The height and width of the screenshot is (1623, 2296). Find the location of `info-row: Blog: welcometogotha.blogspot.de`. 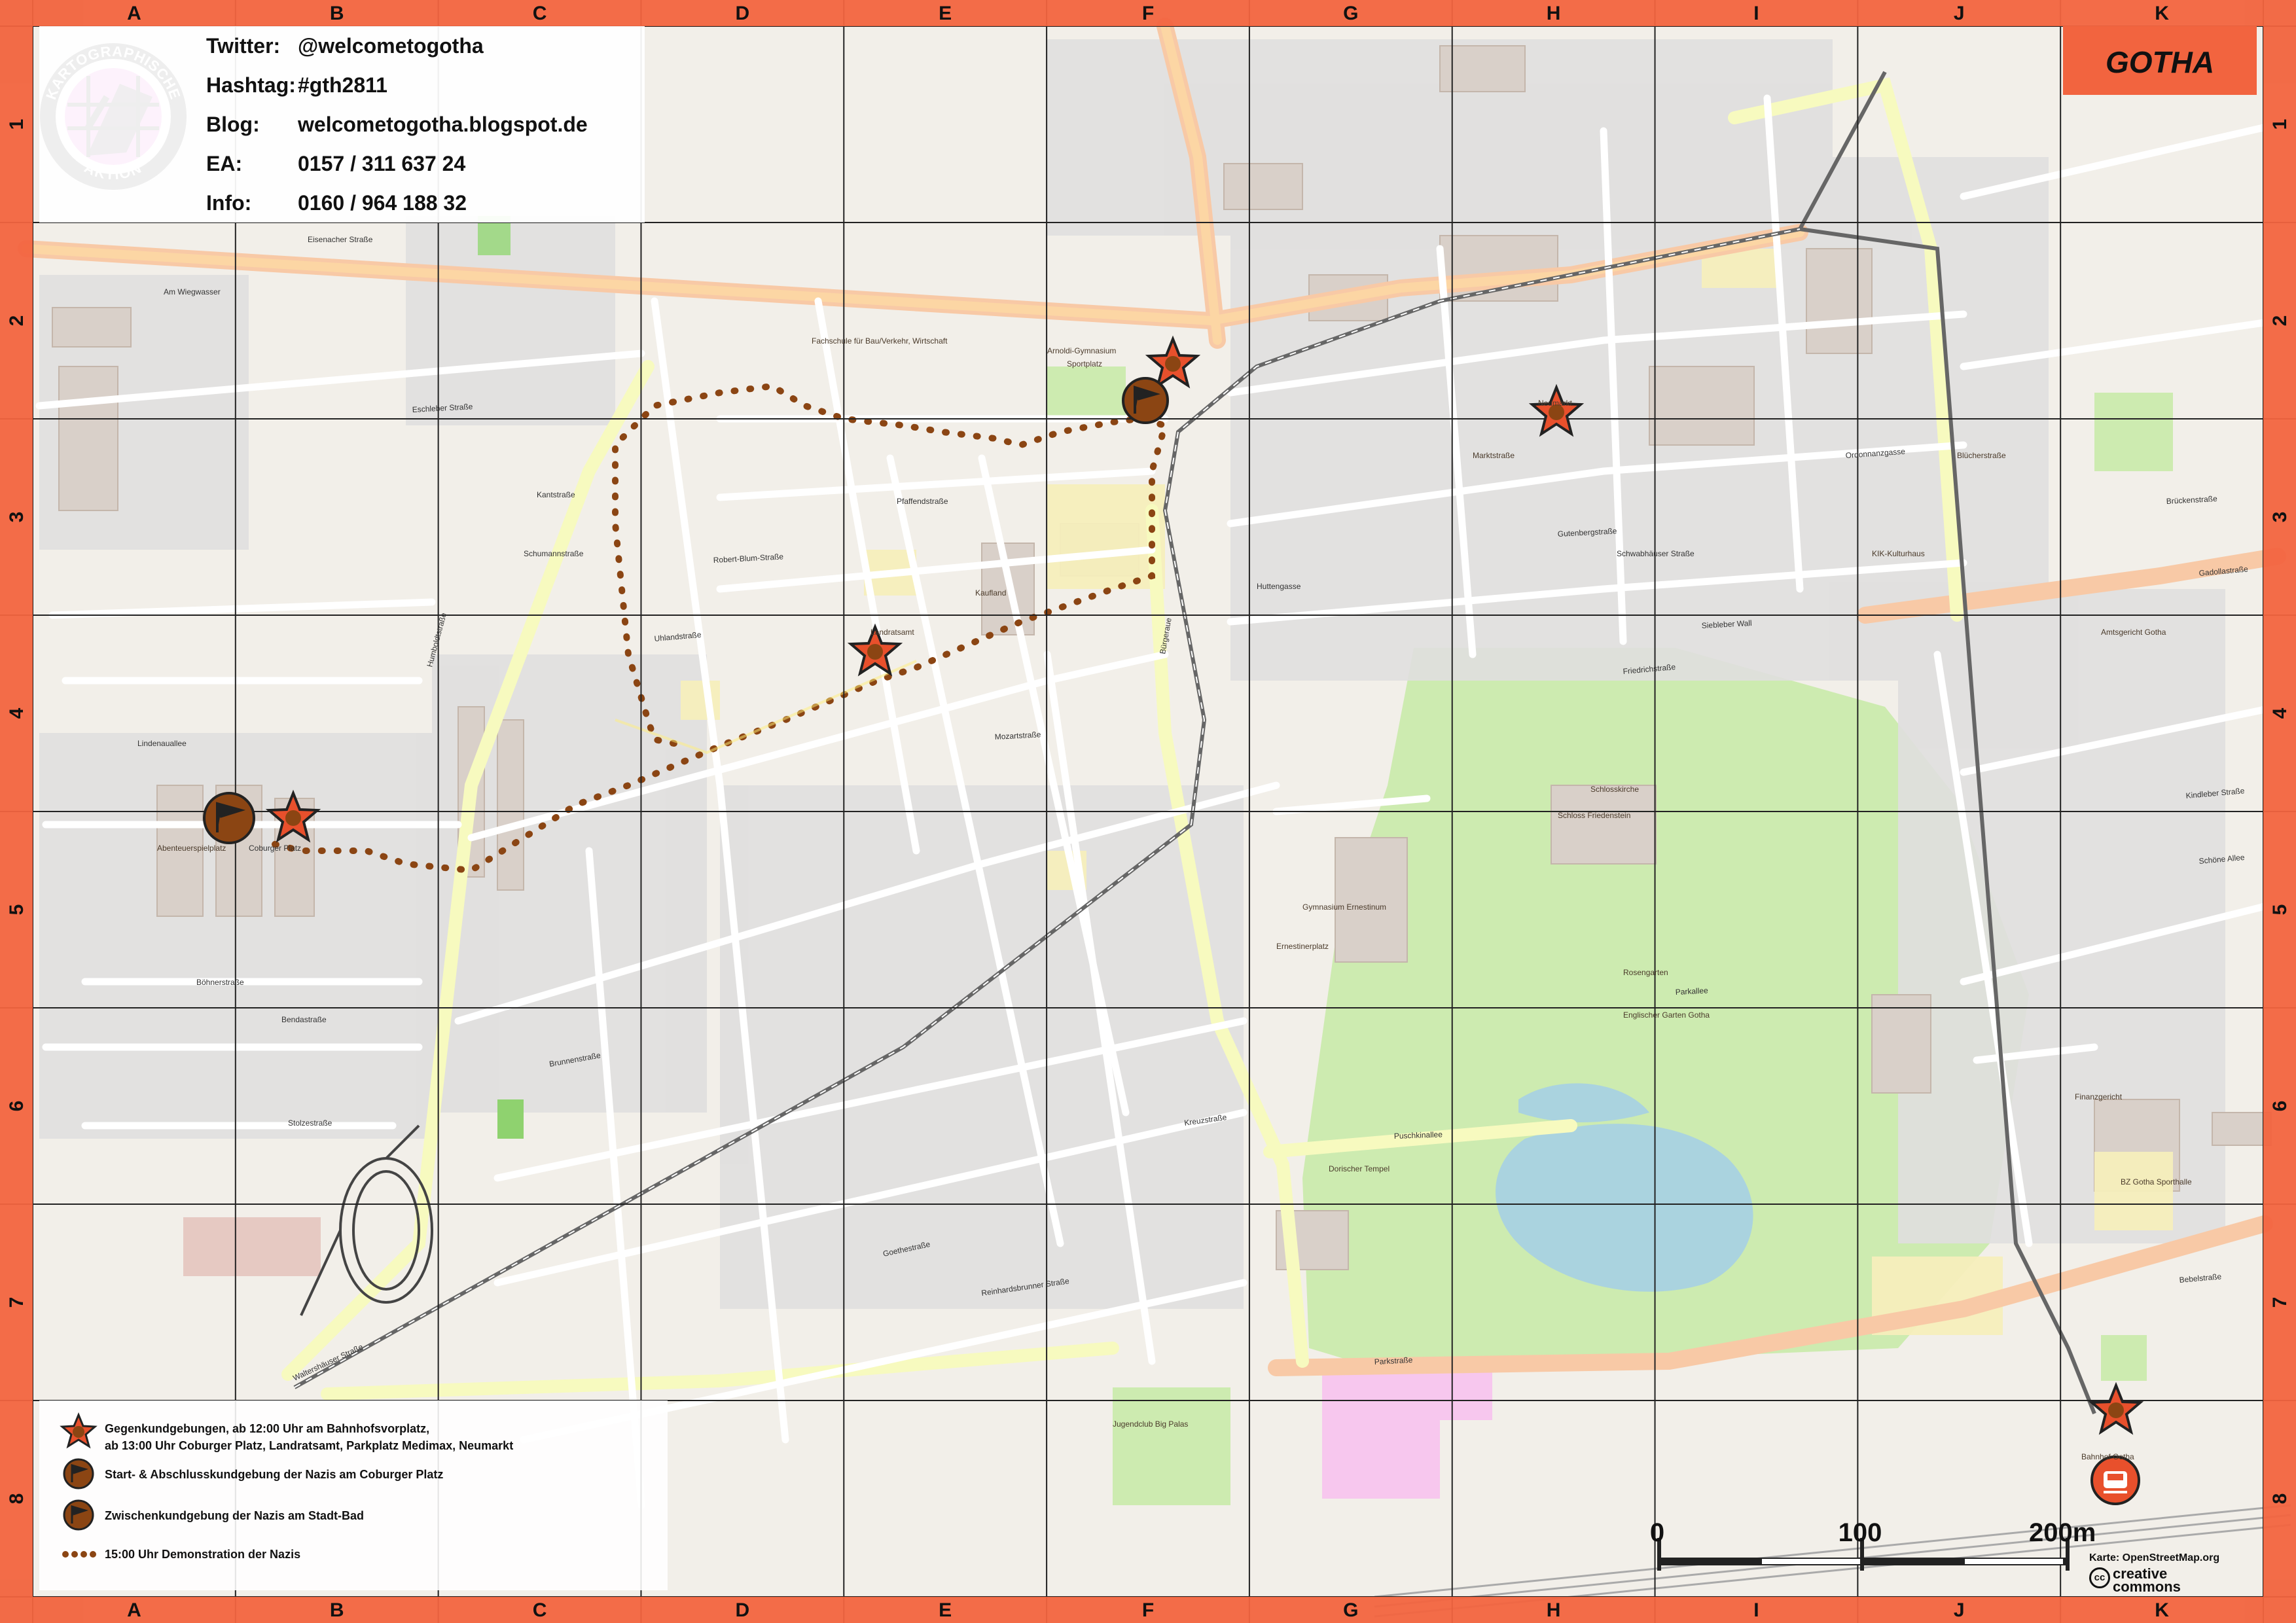

info-row: Blog: welcometogotha.blogspot.de is located at coordinates (397, 125).